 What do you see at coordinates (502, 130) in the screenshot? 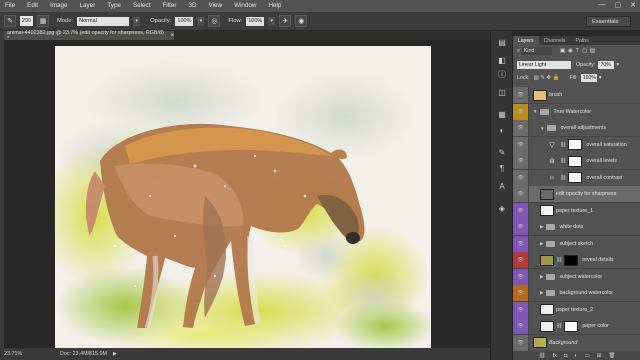
I see `adjustments-icon: ◐` at bounding box center [502, 130].